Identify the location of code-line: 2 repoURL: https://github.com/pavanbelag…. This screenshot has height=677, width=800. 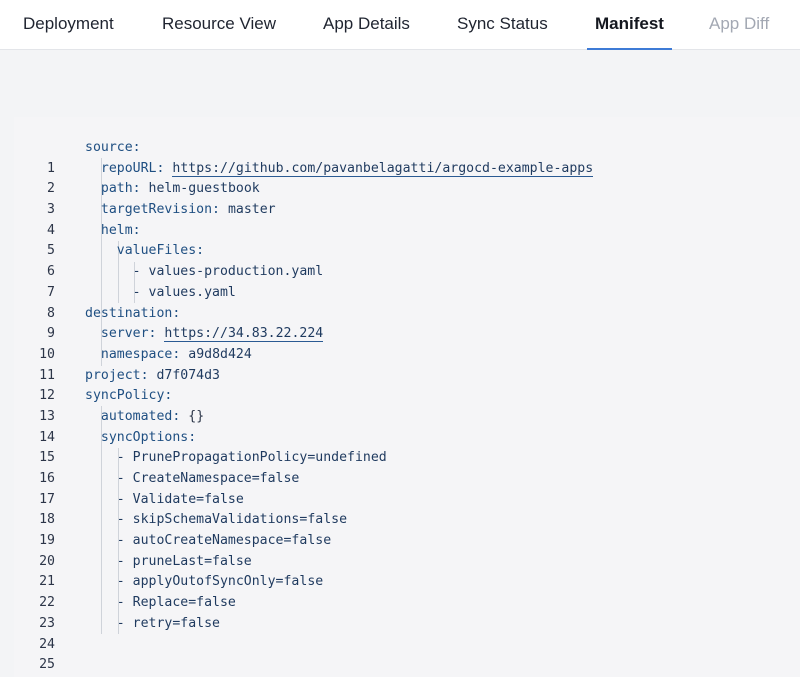
(407, 177).